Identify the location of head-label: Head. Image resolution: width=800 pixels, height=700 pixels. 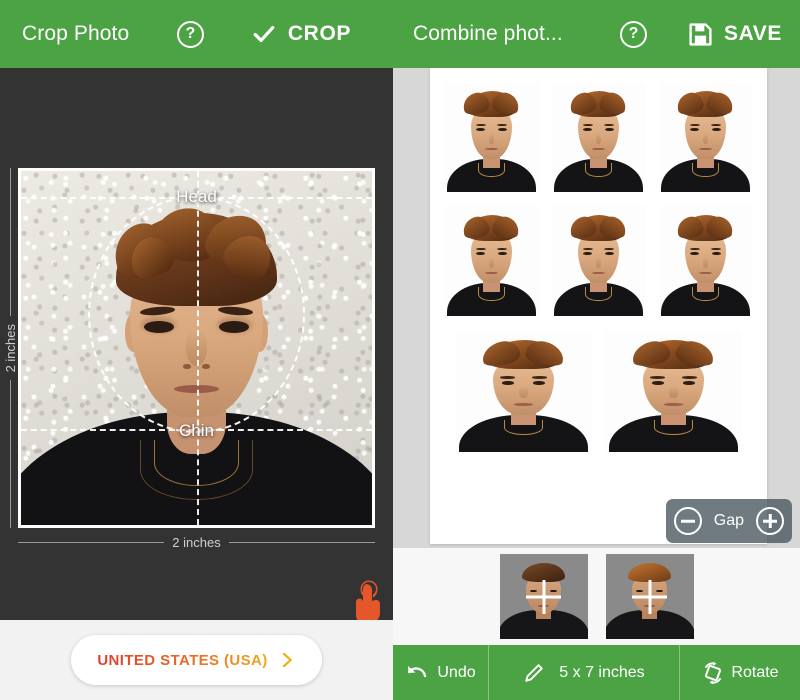
(196, 196).